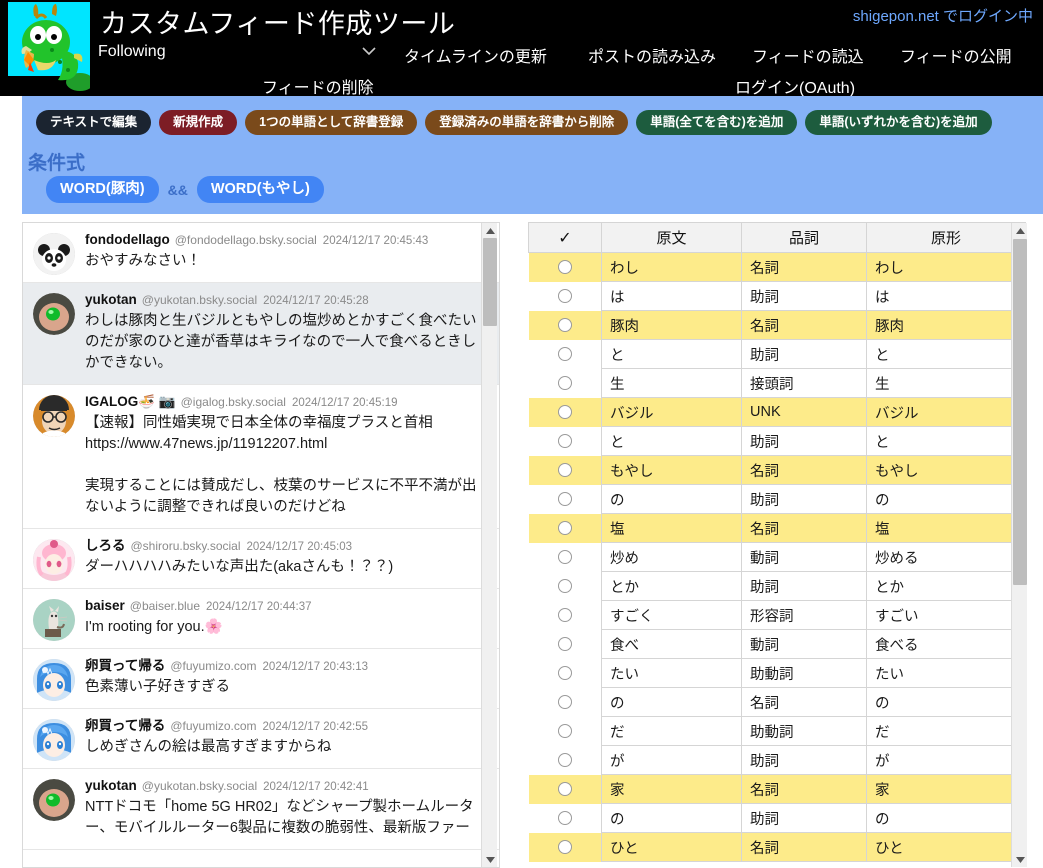 This screenshot has width=1043, height=868. Describe the element at coordinates (777, 586) in the screenshot. I see `table-row: とか 助詞 とか` at that location.